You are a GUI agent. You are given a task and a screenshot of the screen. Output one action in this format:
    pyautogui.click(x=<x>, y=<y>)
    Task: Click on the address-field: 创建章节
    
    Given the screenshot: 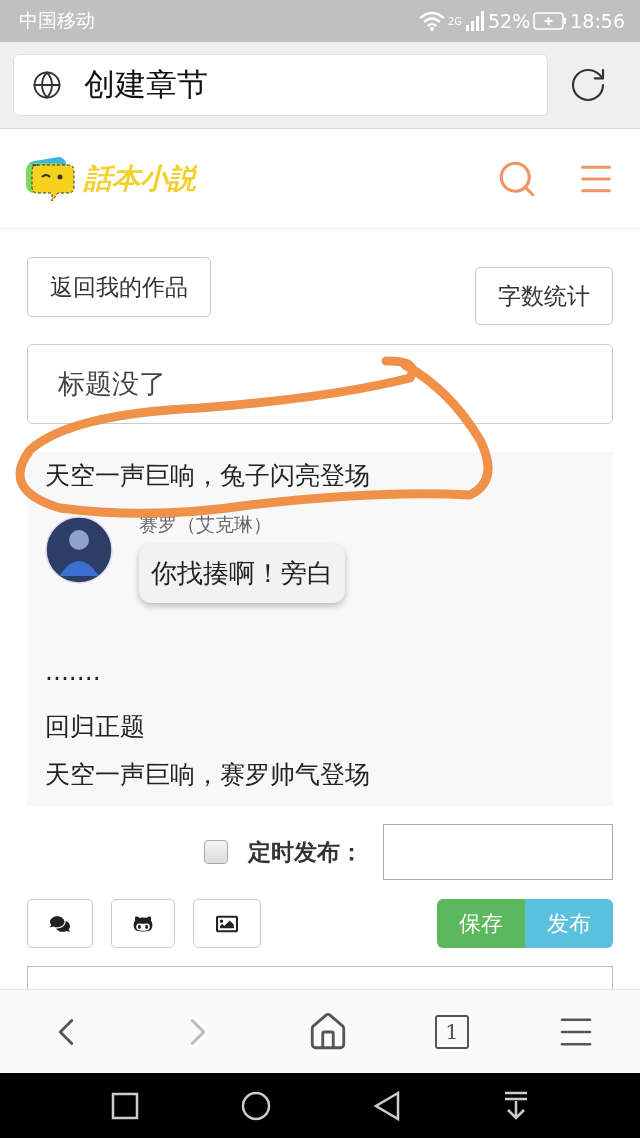 What is the action you would take?
    pyautogui.click(x=280, y=85)
    